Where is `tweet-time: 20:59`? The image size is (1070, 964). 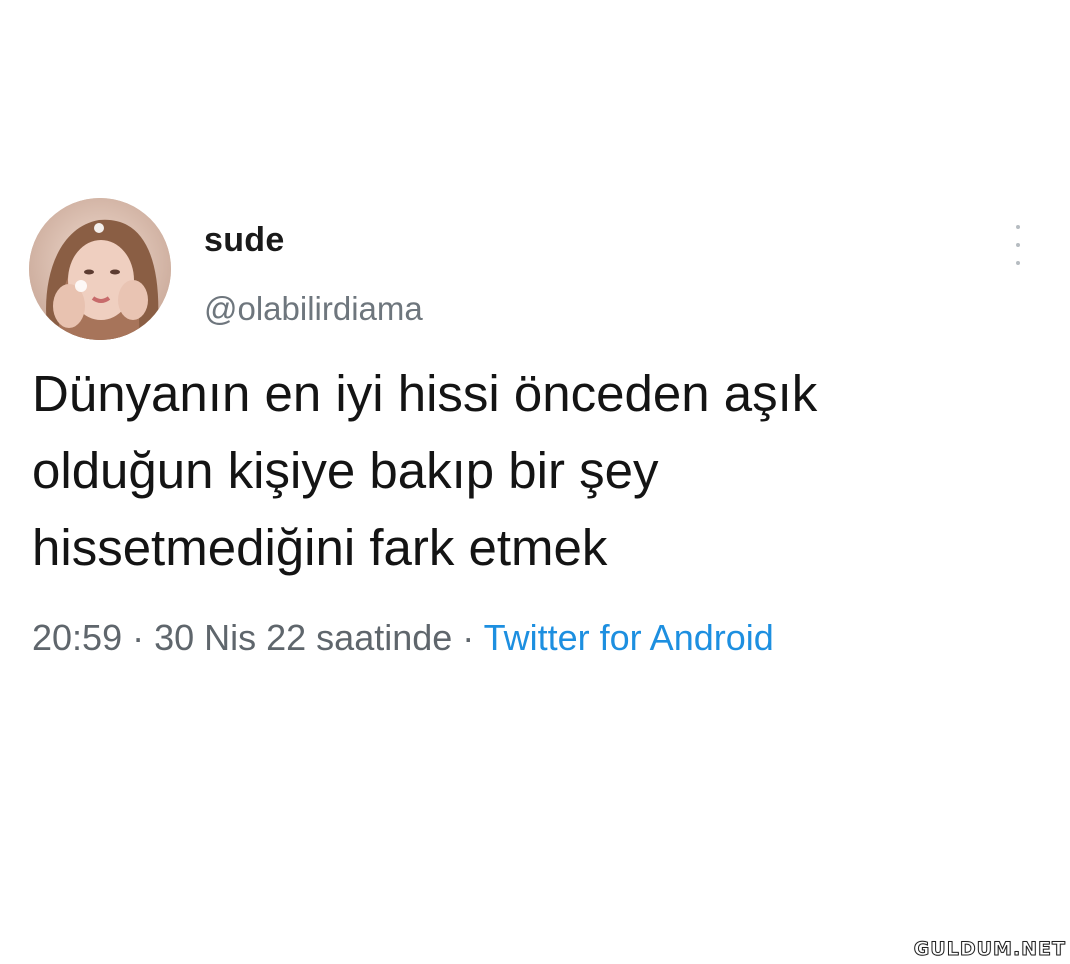
tweet-time: 20:59 is located at coordinates (77, 637).